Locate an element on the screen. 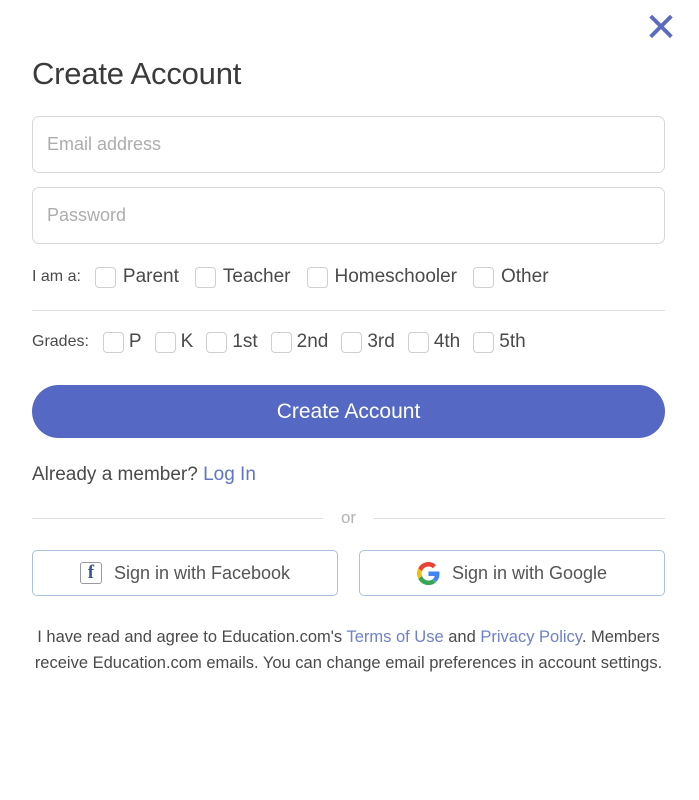 The image size is (699, 800). checkbox-role-teacher: Teacher is located at coordinates (242, 277).